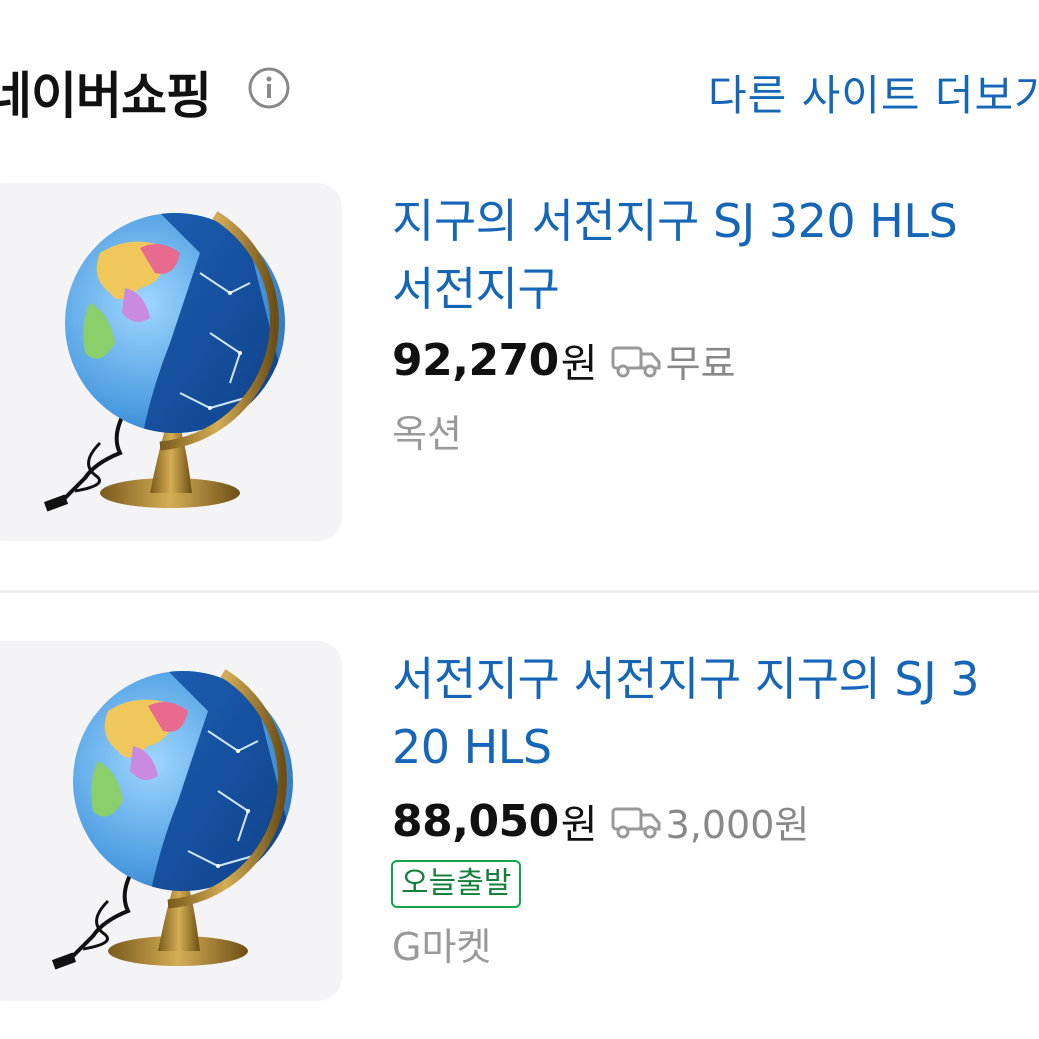 The image size is (1039, 1039). What do you see at coordinates (106, 96) in the screenshot?
I see `section-title: 네이버쇼핑` at bounding box center [106, 96].